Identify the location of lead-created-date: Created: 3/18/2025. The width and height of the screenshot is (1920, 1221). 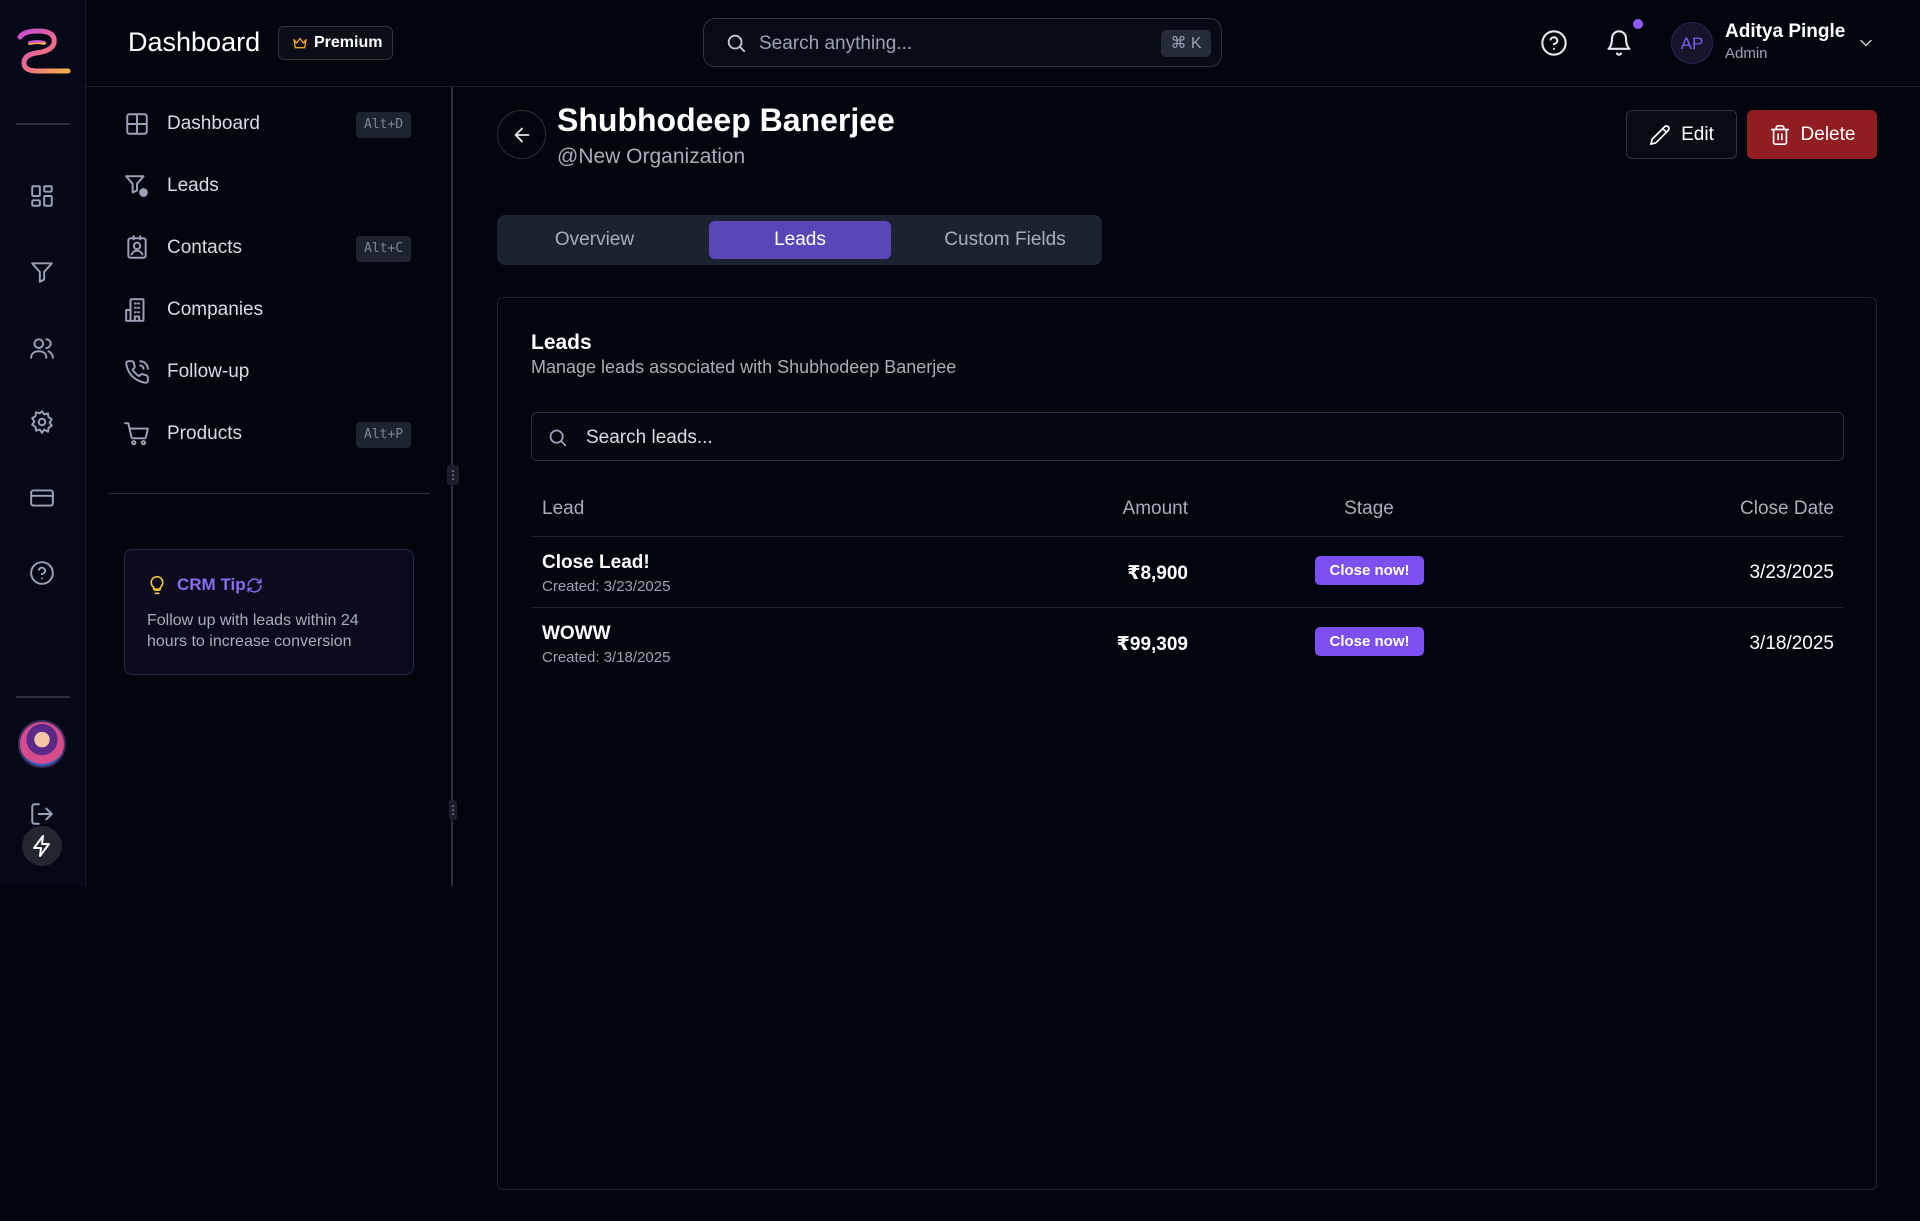
(606, 657).